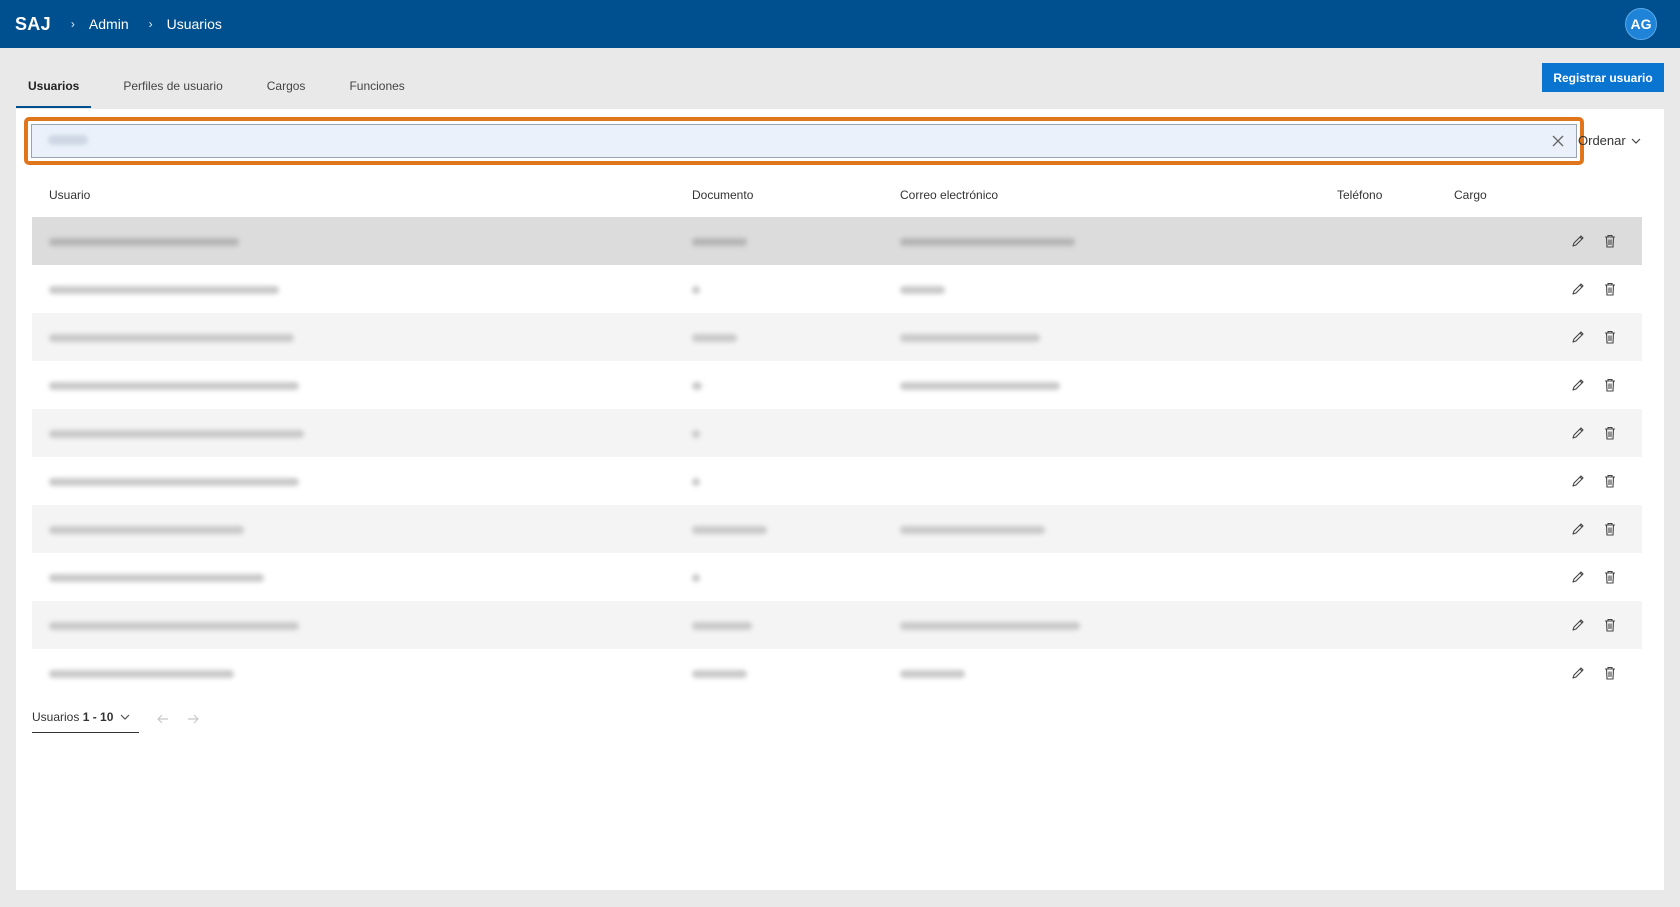 The width and height of the screenshot is (1680, 907). What do you see at coordinates (73, 717) in the screenshot?
I see `pagination-label: Usuarios 1 - 10` at bounding box center [73, 717].